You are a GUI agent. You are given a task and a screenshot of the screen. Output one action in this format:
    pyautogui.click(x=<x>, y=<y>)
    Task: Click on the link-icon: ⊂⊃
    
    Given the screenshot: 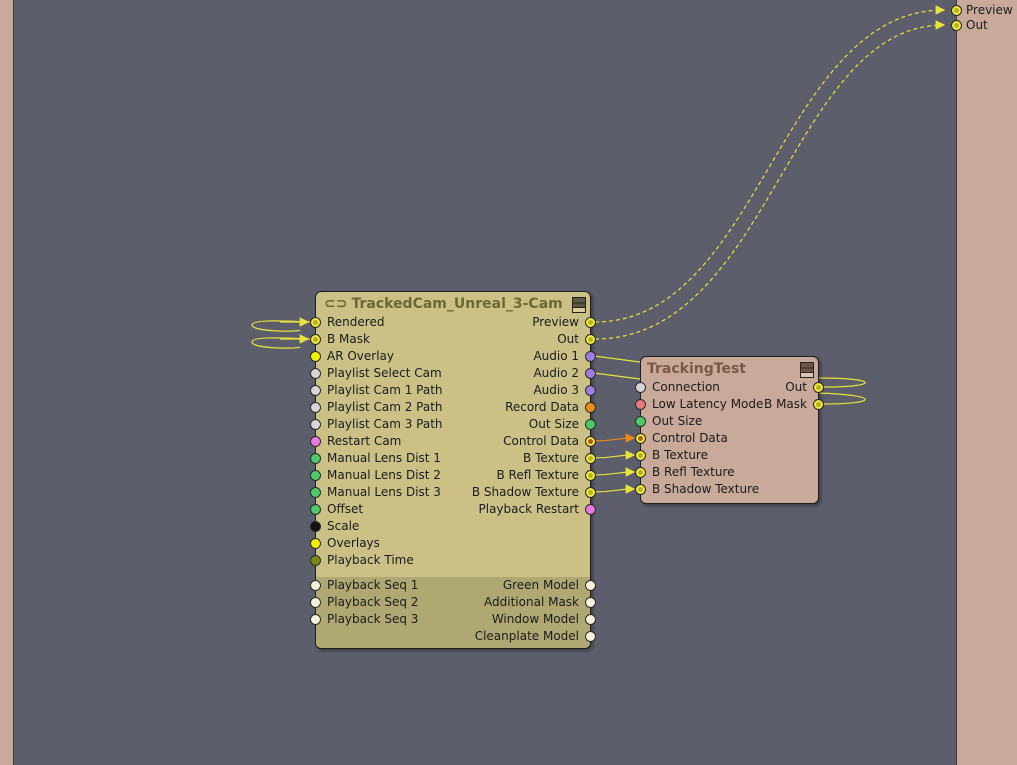 What is the action you would take?
    pyautogui.click(x=336, y=304)
    